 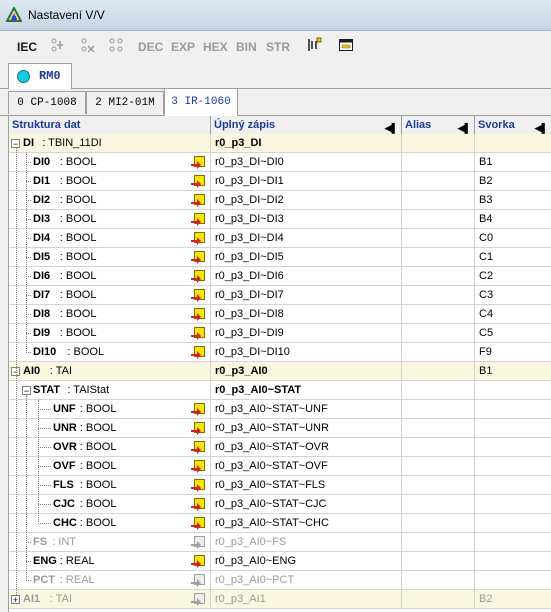 I want to click on table-row: OVF: BOOL r0_p3_AI0~STAT~OVF, so click(x=280, y=466).